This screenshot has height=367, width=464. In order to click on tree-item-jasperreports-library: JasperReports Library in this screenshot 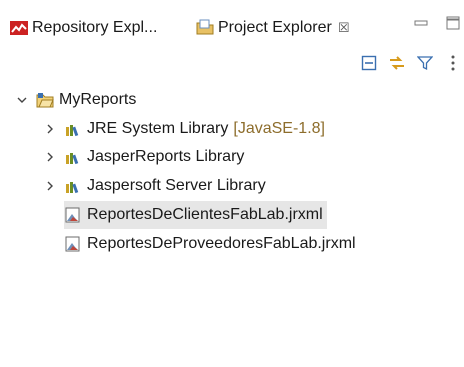, I will do `click(144, 157)`.